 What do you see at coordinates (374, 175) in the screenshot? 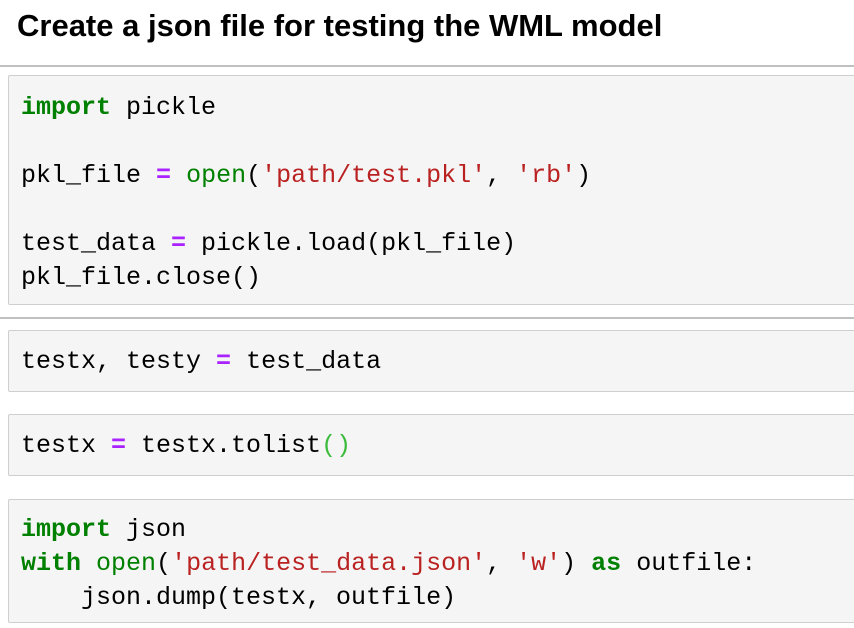
I see `code-token: 'path/test.pkl'` at bounding box center [374, 175].